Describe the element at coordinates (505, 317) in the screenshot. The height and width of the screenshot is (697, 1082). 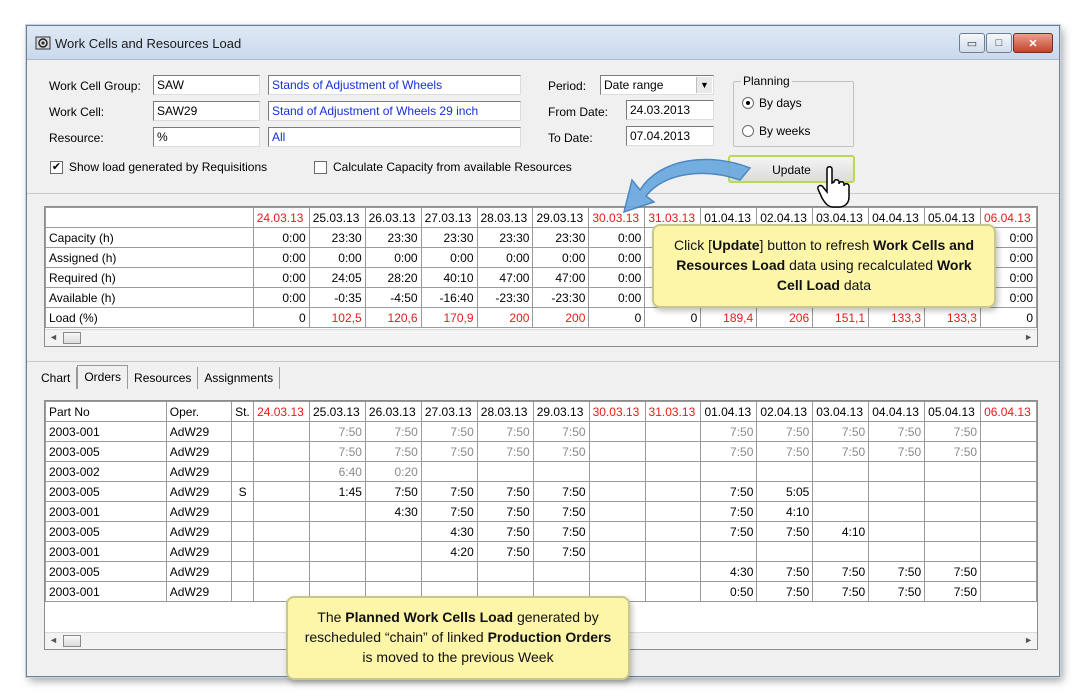
I see `load-cell: 200` at that location.